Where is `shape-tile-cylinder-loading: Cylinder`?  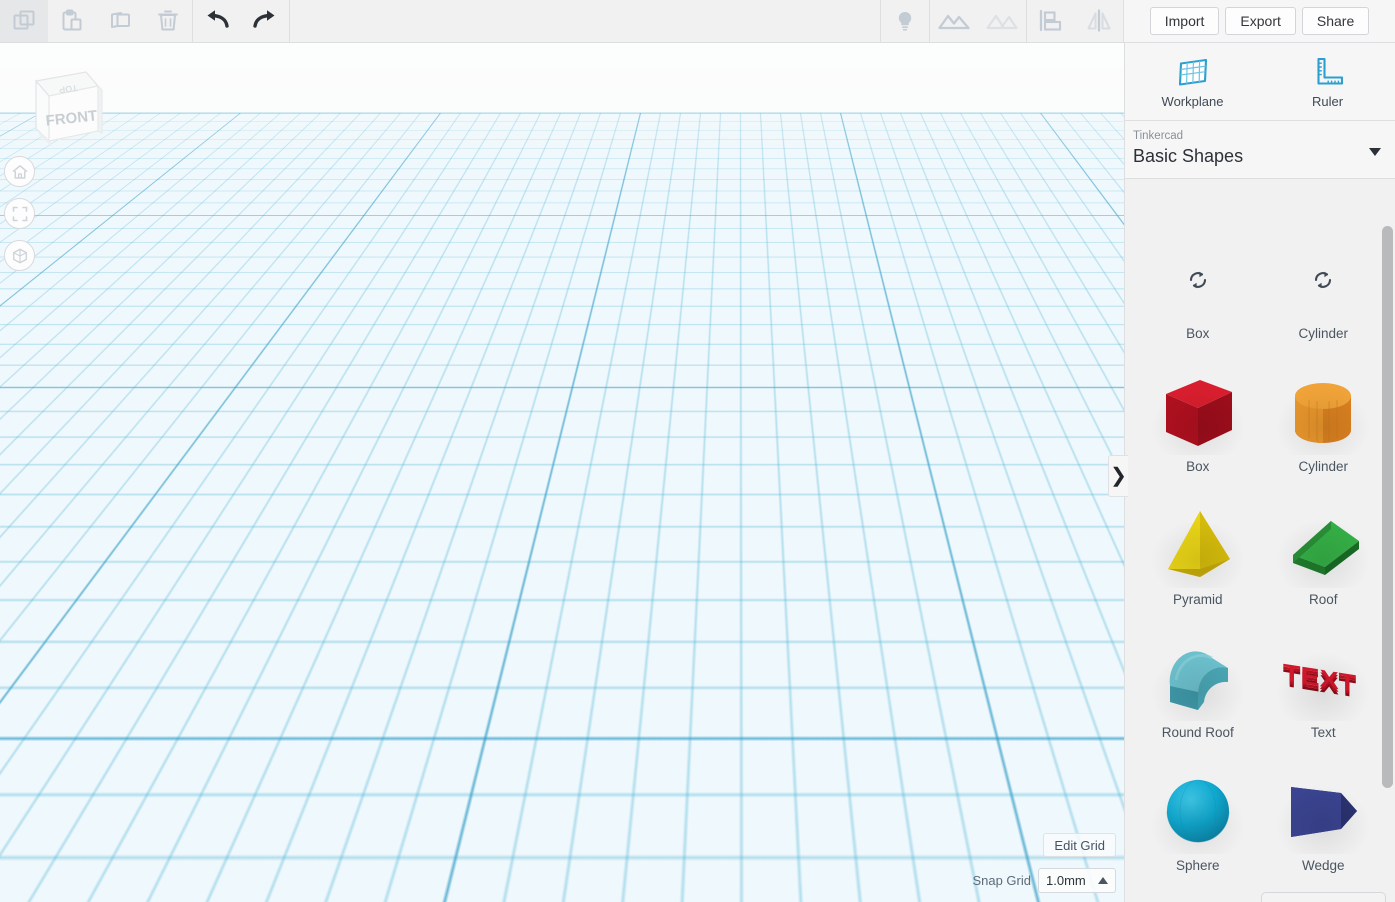 shape-tile-cylinder-loading: Cylinder is located at coordinates (1324, 293).